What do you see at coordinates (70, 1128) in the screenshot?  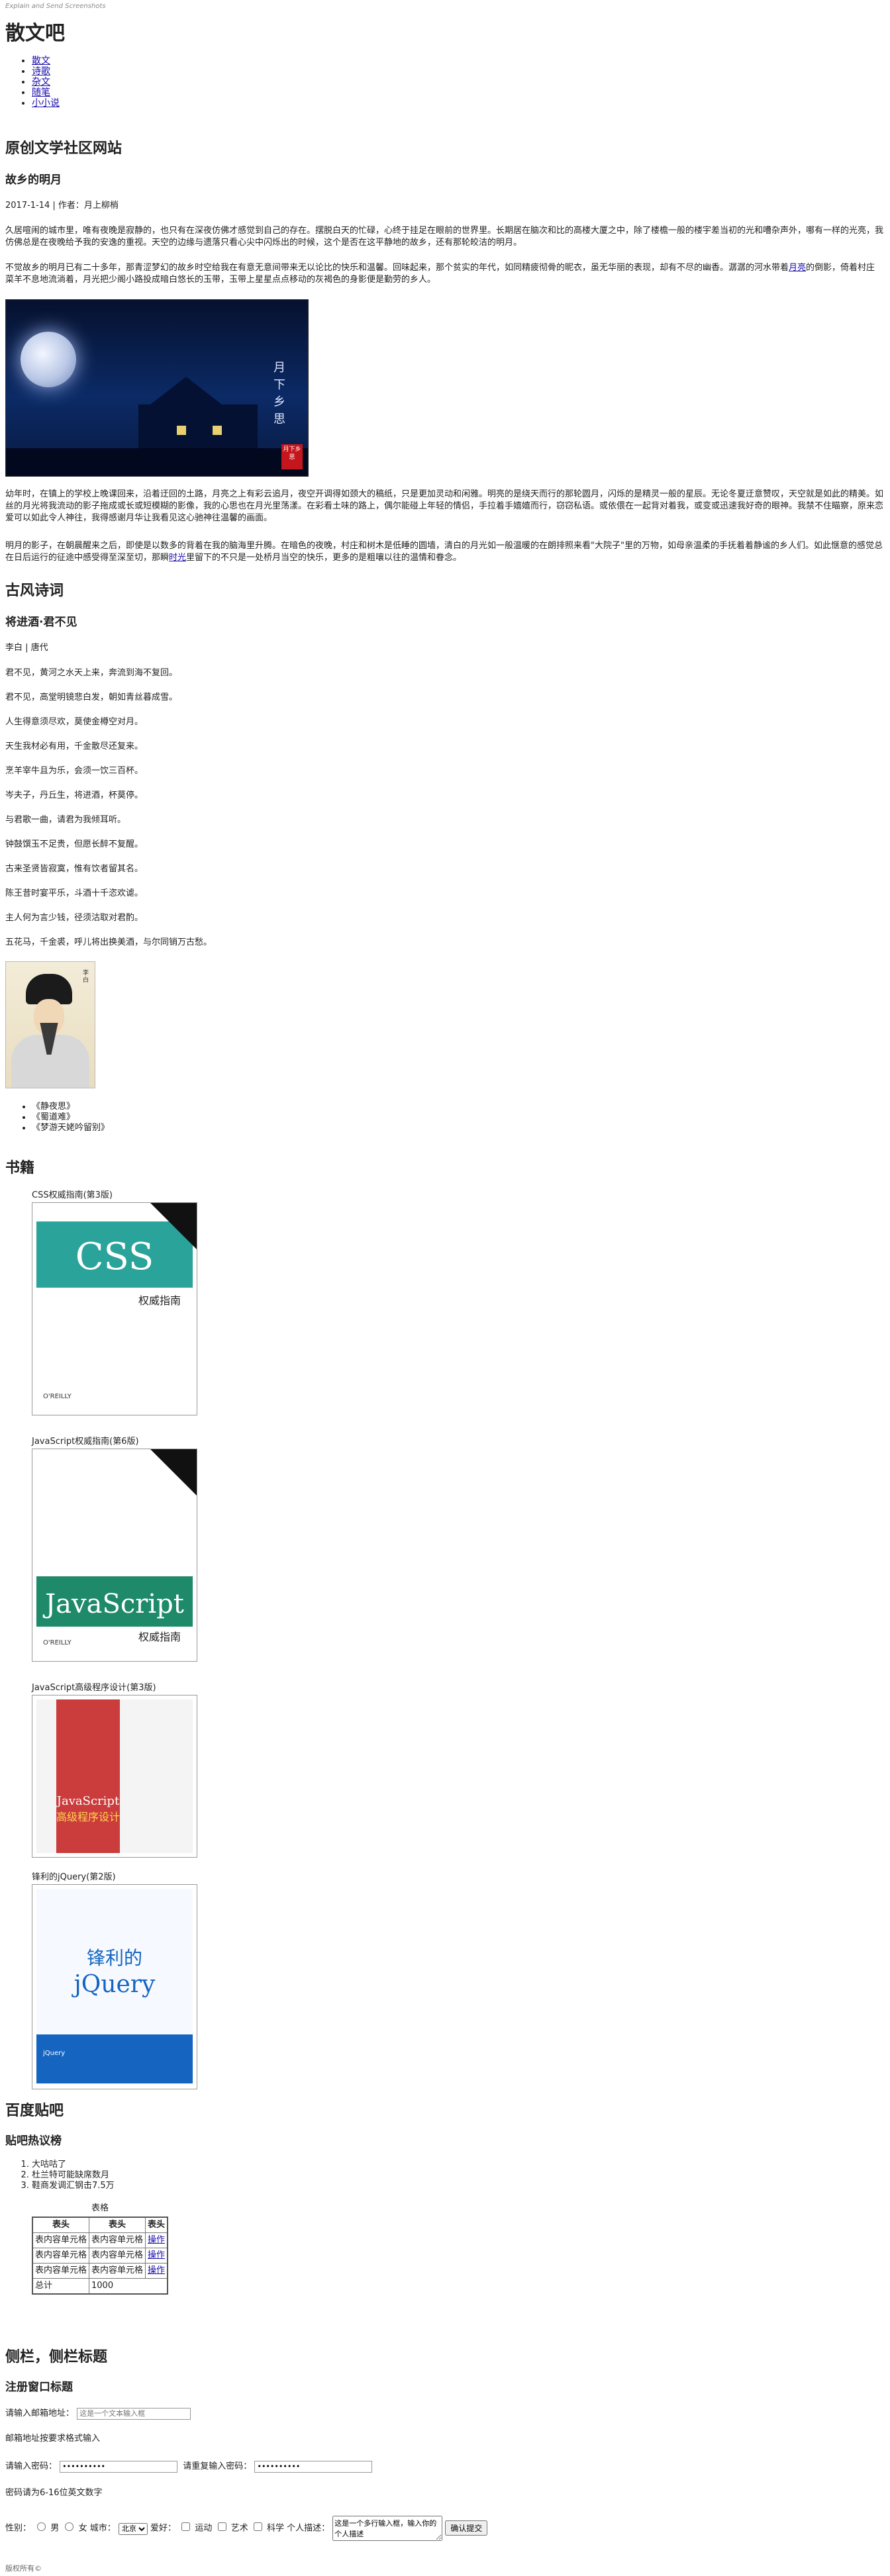 I see `related-poem: 《梦游天姥吟留别》` at bounding box center [70, 1128].